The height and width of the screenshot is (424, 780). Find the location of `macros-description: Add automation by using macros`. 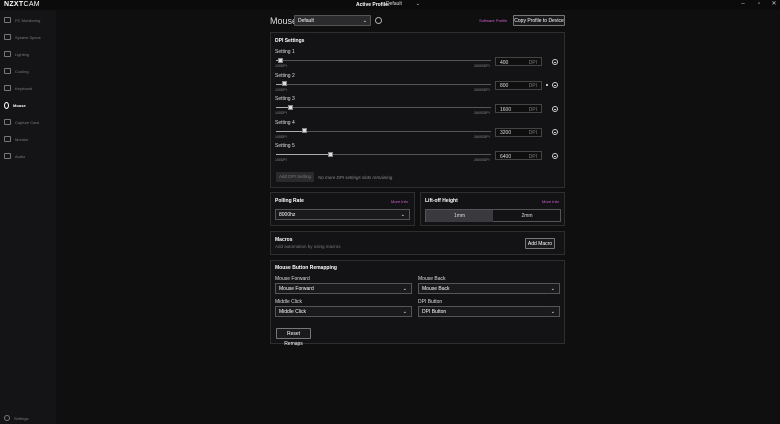

macros-description: Add automation by using macros is located at coordinates (308, 246).